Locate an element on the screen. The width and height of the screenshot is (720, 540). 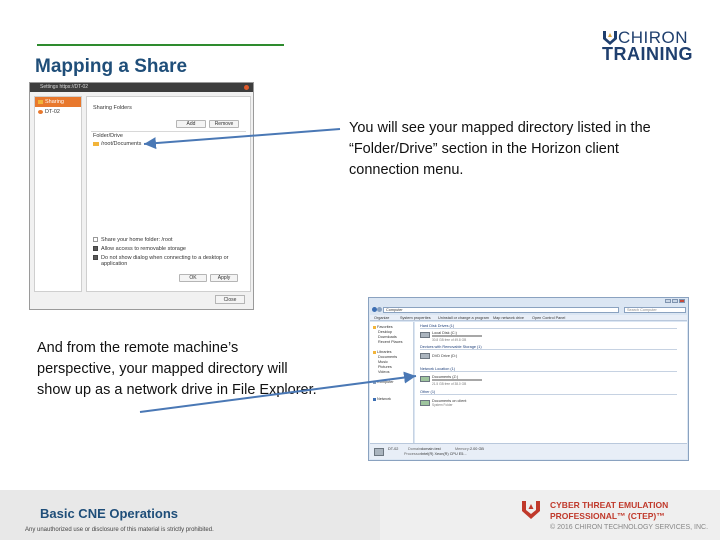
nav-documents: Documents is located at coordinates (387, 357).